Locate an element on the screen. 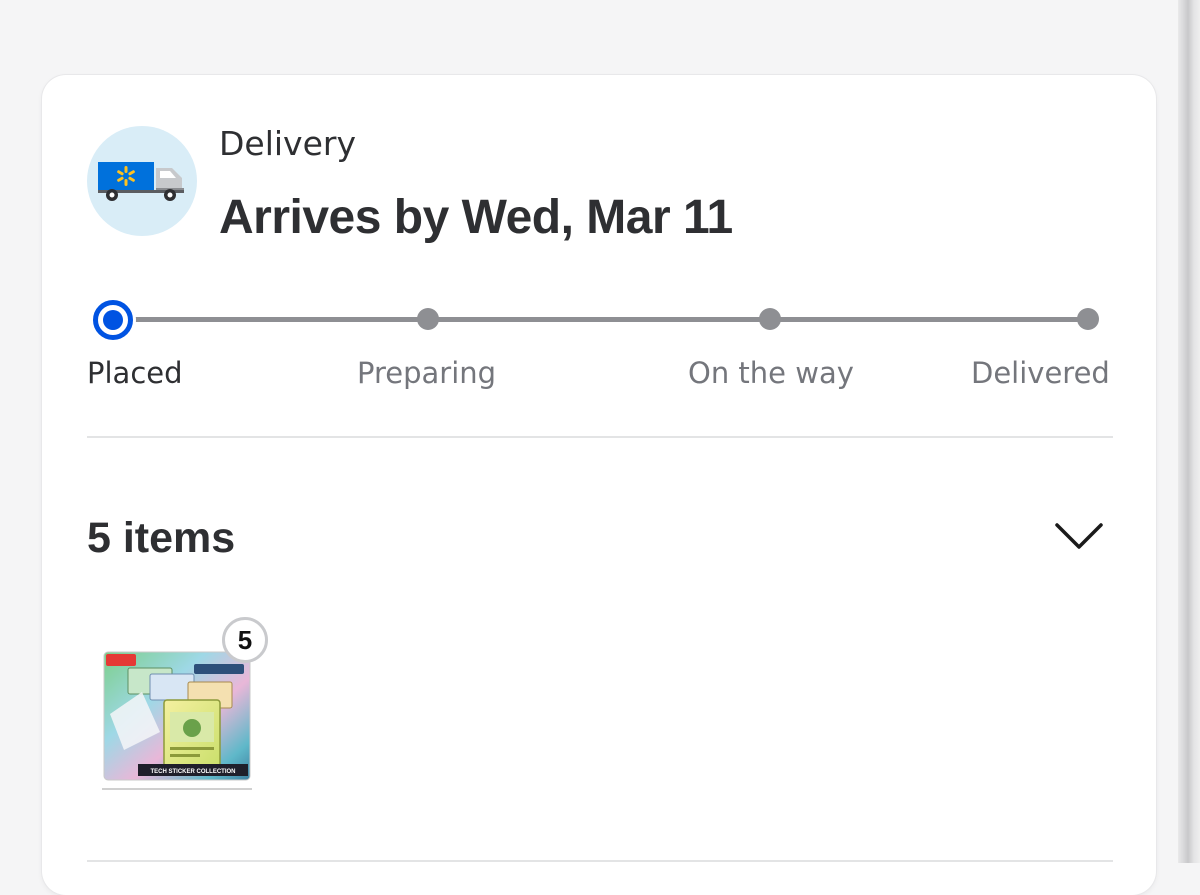  step-label-on-the-way: On the way is located at coordinates (771, 373).